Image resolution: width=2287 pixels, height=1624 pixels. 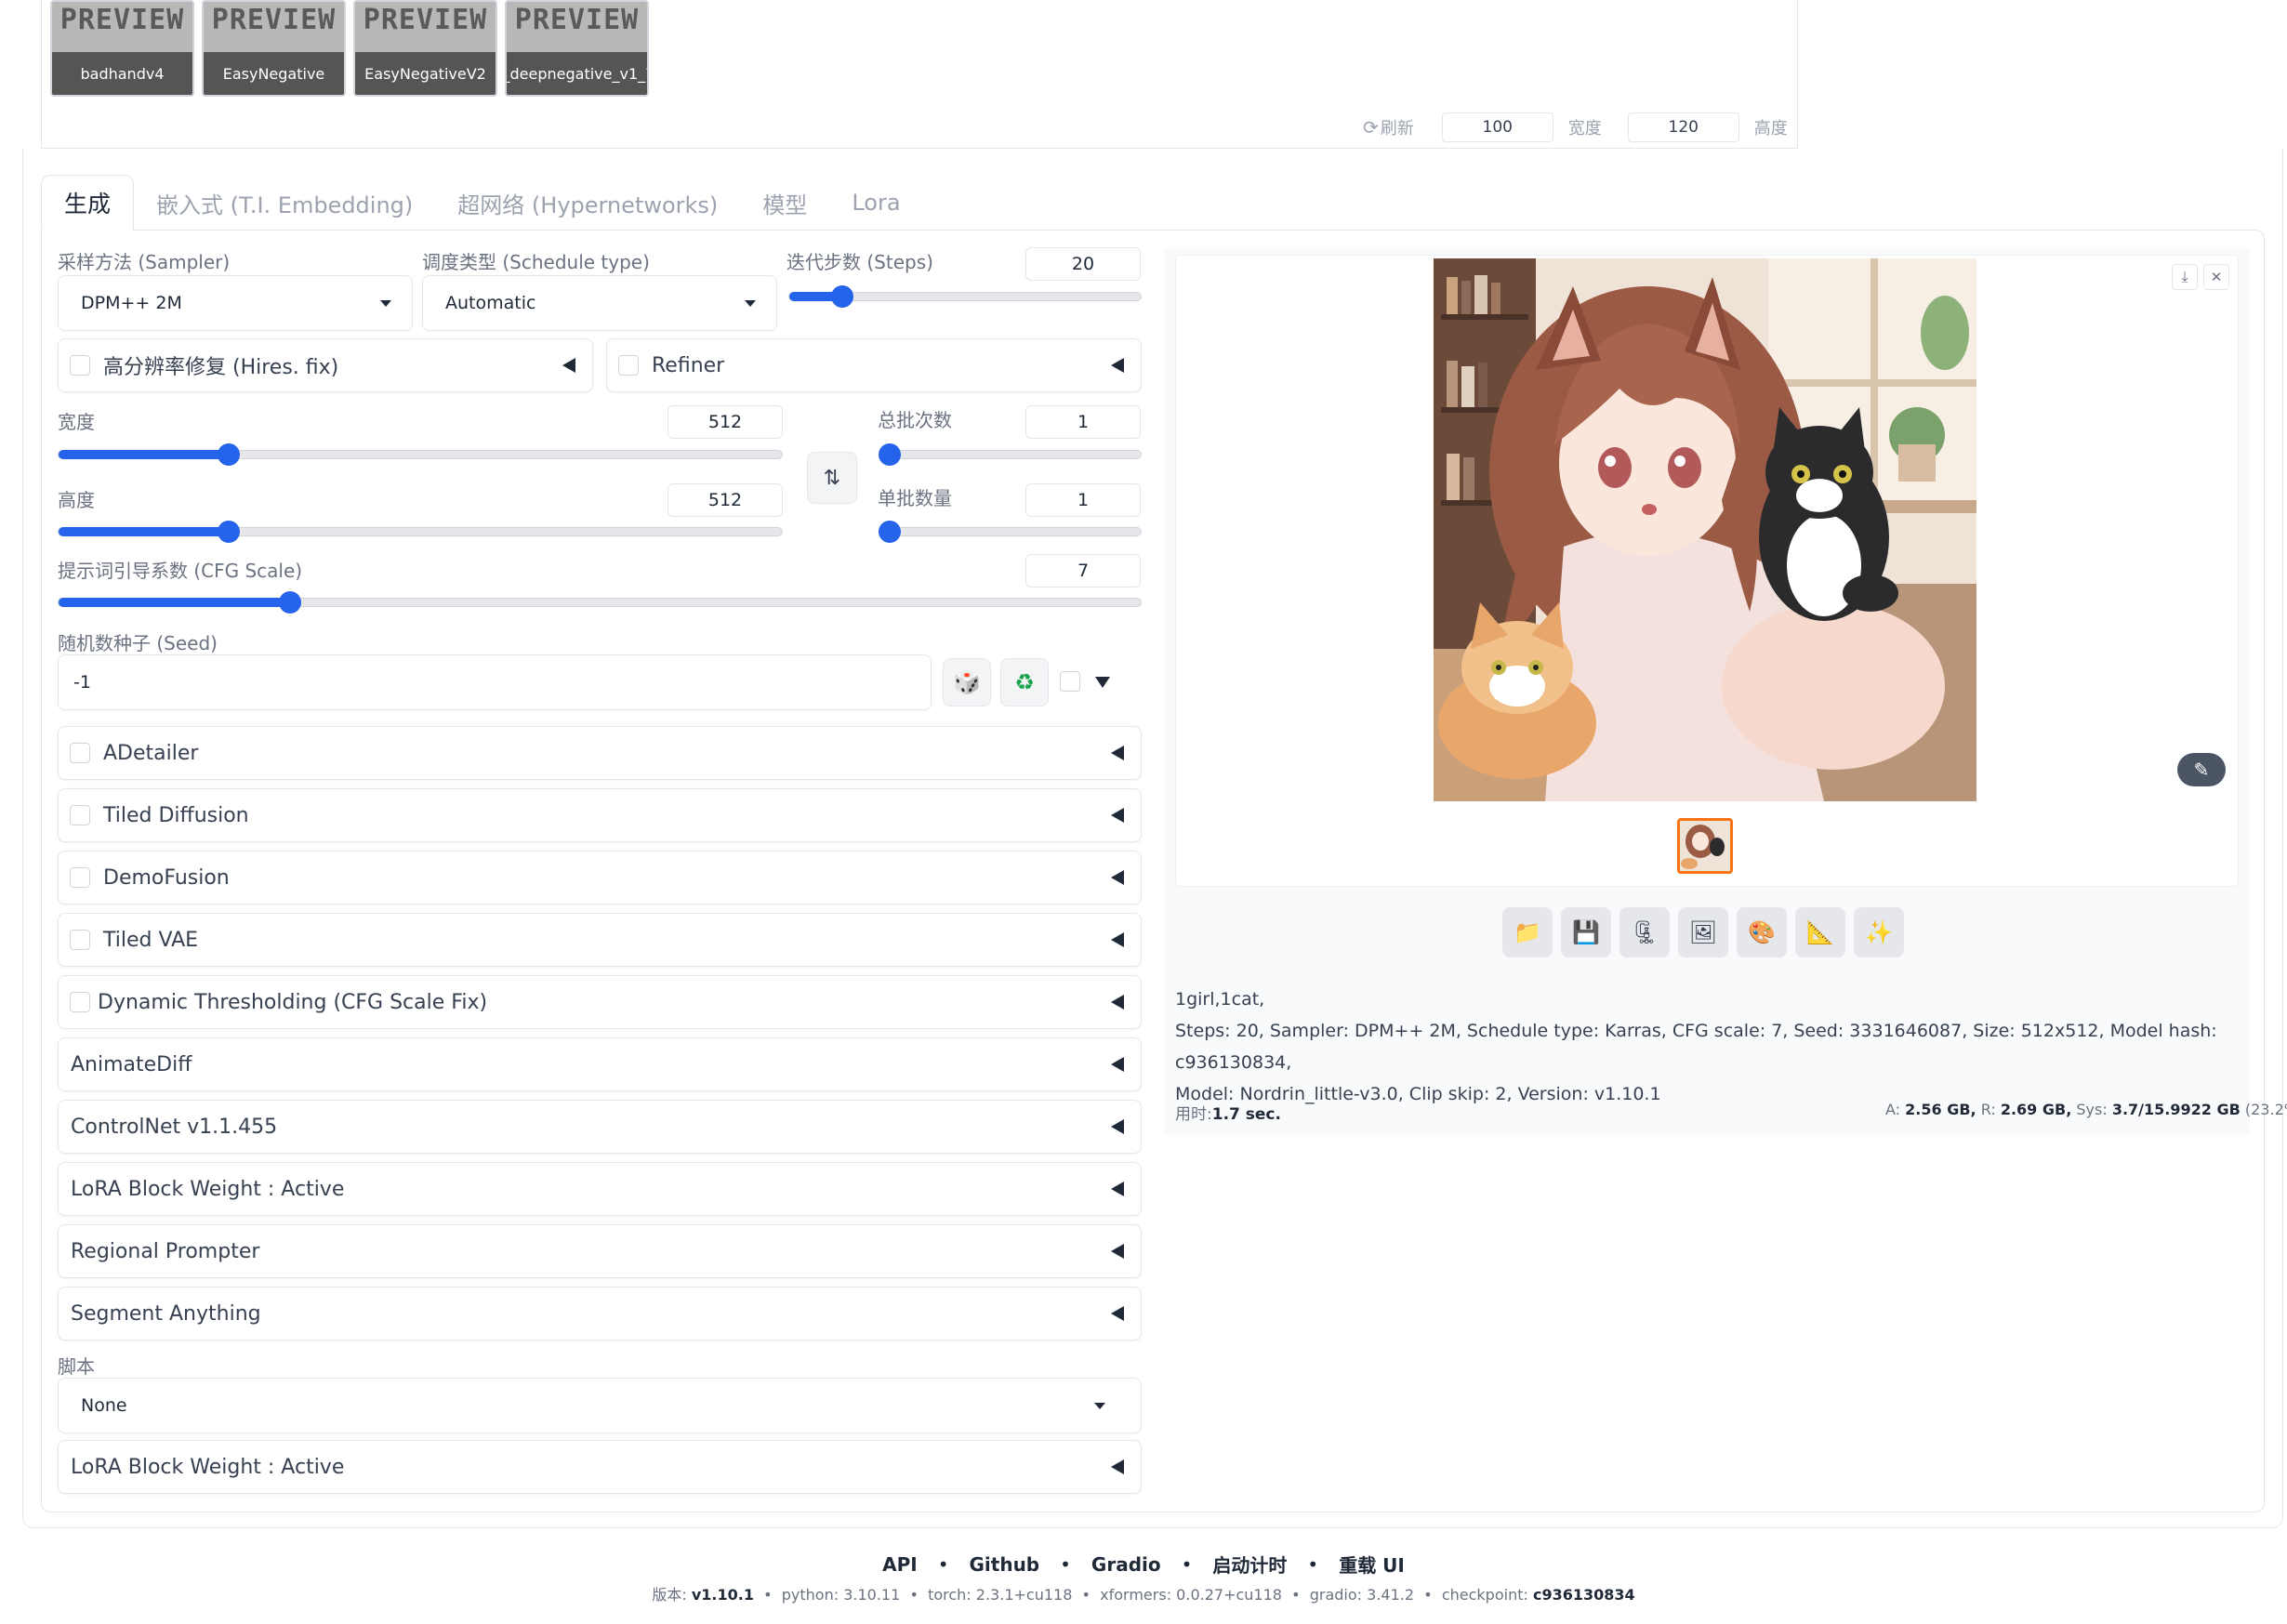 I want to click on footer-link-startup-profile: 启动计时, so click(x=1250, y=1564).